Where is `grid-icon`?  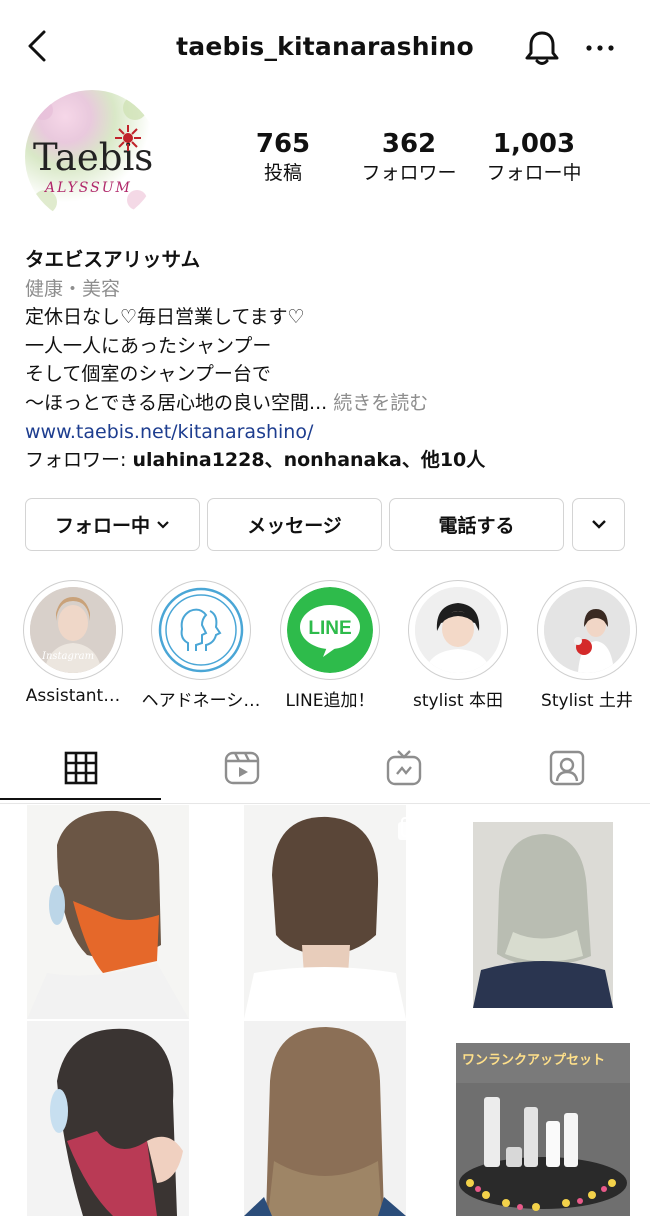
grid-icon is located at coordinates (81, 768).